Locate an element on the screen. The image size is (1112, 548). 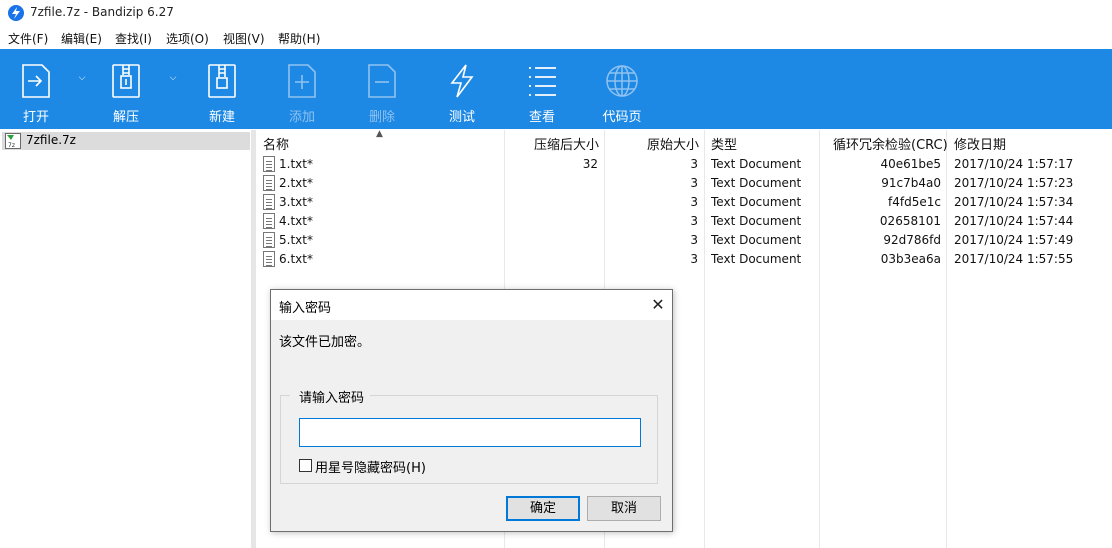
codepage-button: 代码页 is located at coordinates (622, 89).